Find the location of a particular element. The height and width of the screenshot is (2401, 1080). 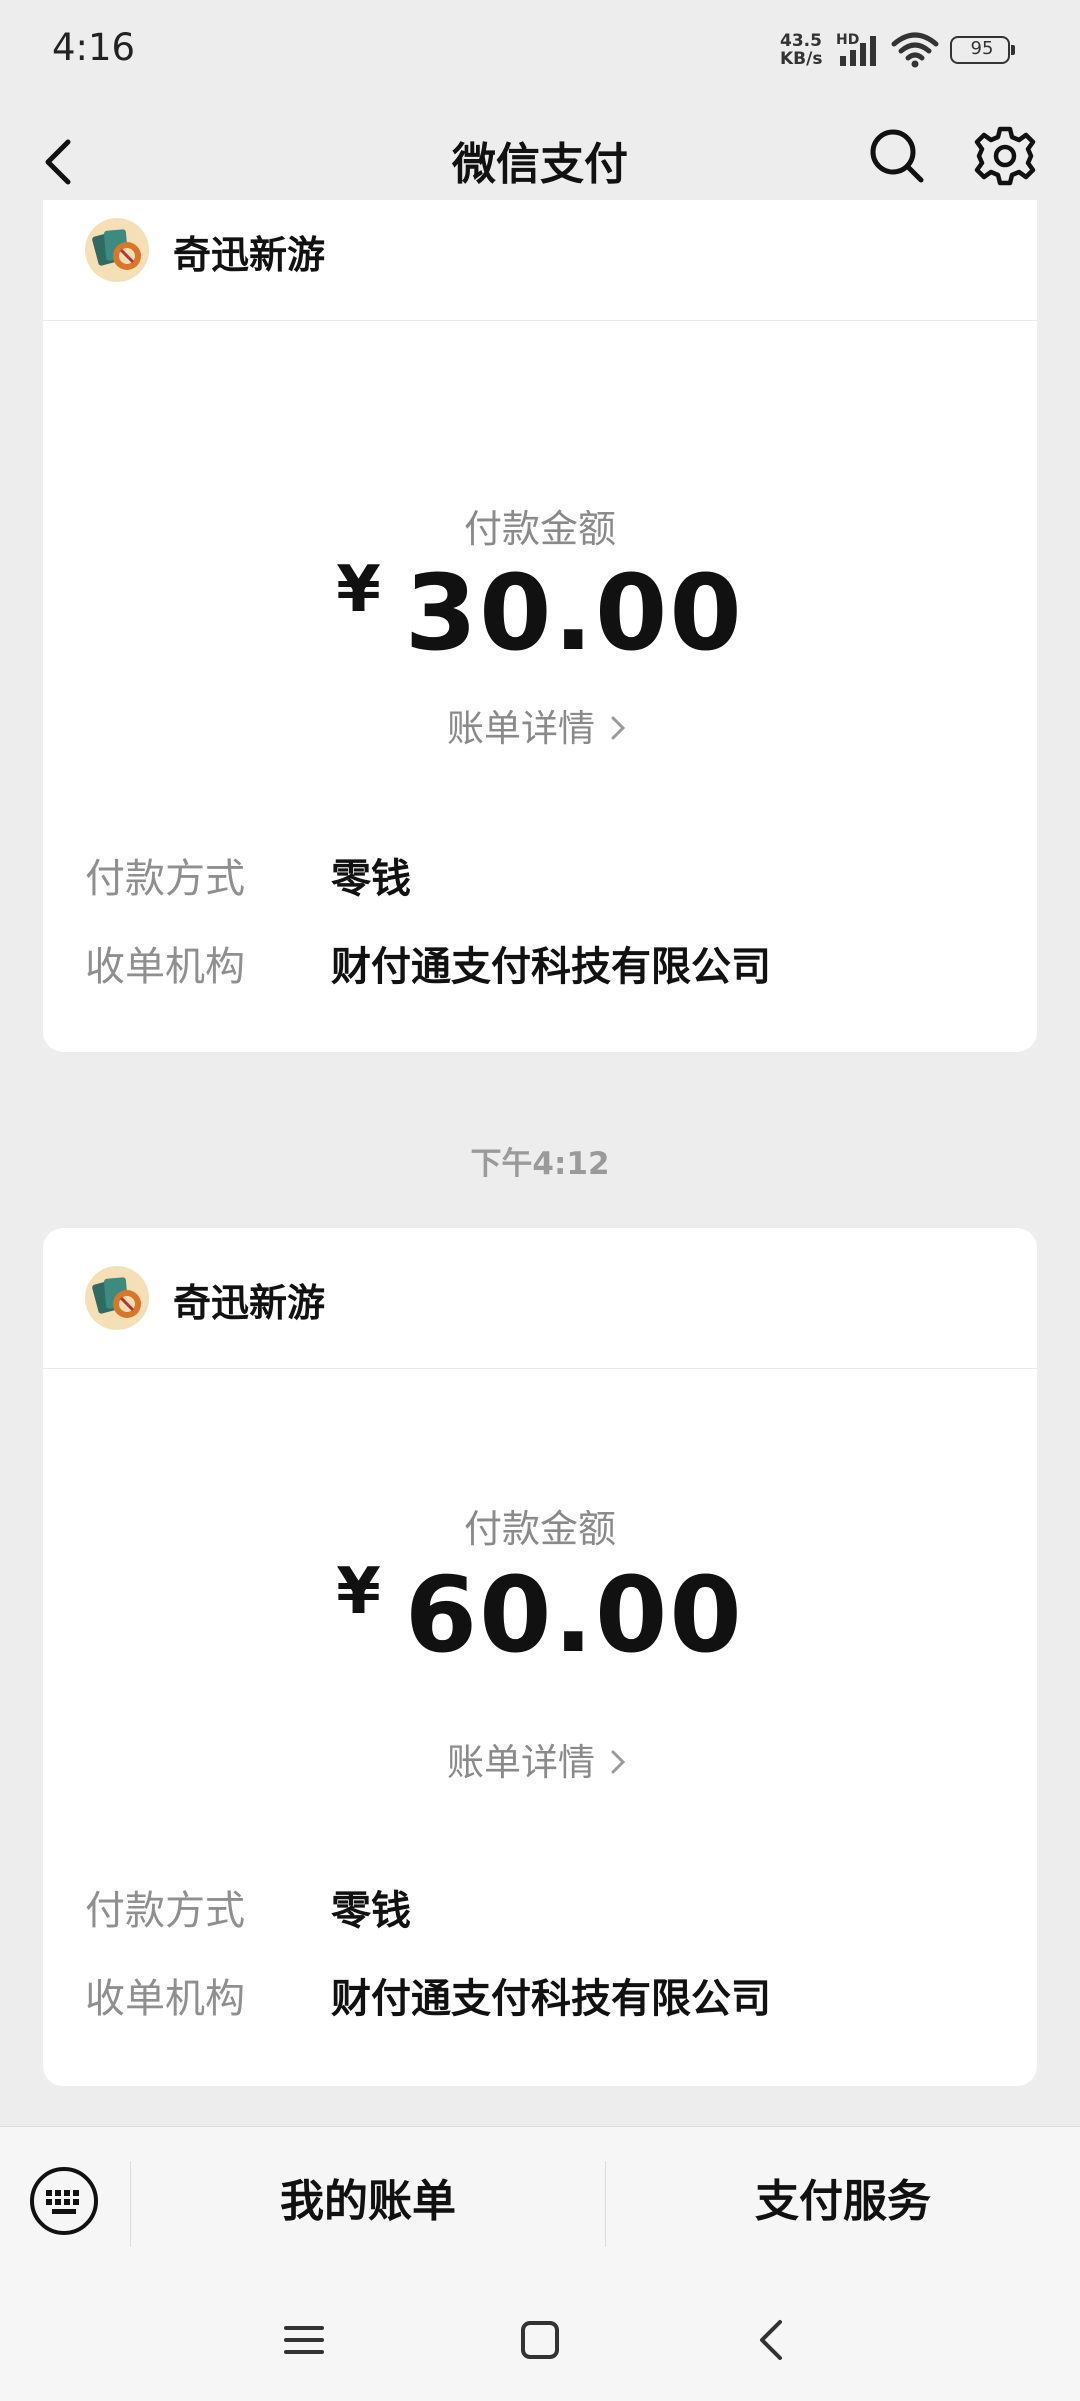

signal-icon is located at coordinates (858, 51).